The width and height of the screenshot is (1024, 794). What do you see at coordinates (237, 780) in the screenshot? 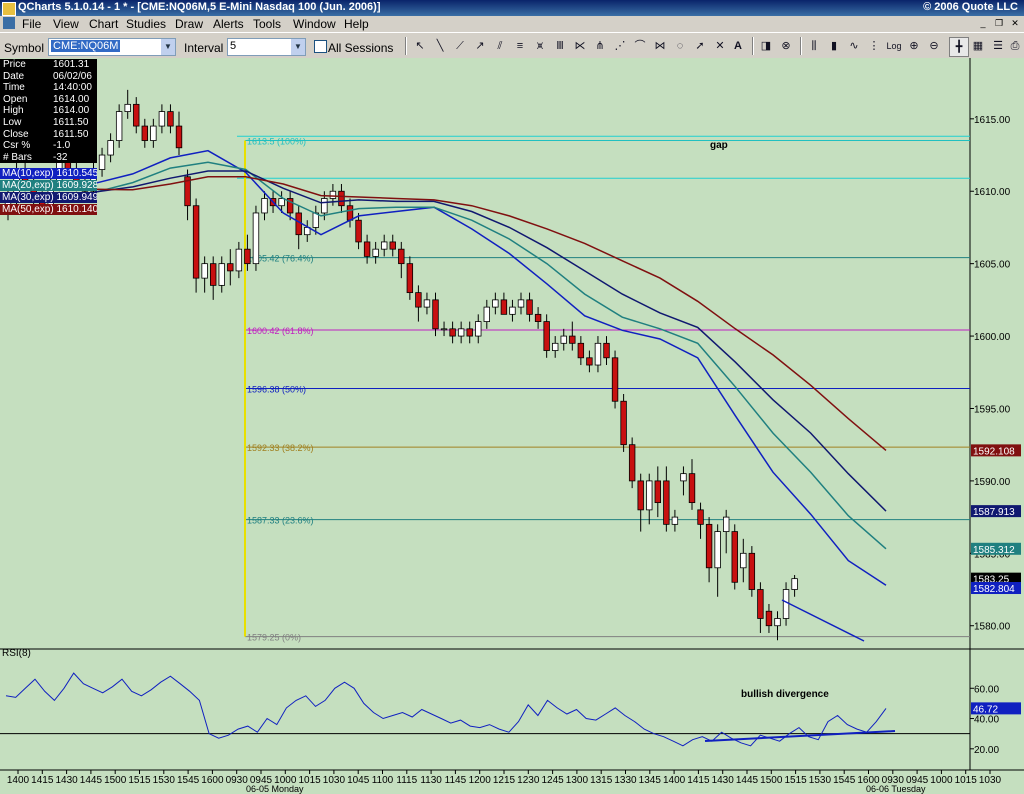
I see `time-tick-label: 0930` at bounding box center [237, 780].